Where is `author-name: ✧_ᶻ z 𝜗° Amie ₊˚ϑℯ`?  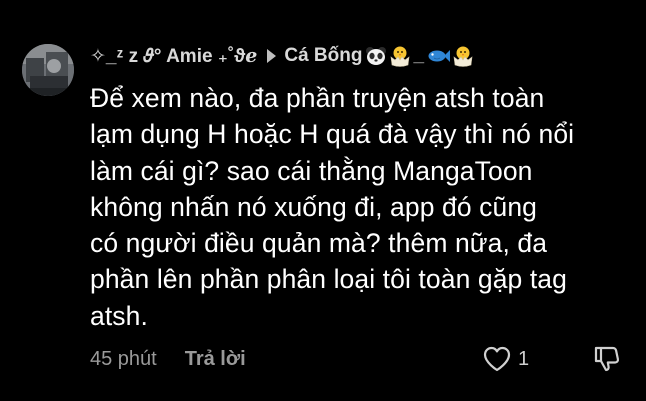
author-name: ✧_ᶻ z 𝜗° Amie ₊˚ϑℯ is located at coordinates (173, 56).